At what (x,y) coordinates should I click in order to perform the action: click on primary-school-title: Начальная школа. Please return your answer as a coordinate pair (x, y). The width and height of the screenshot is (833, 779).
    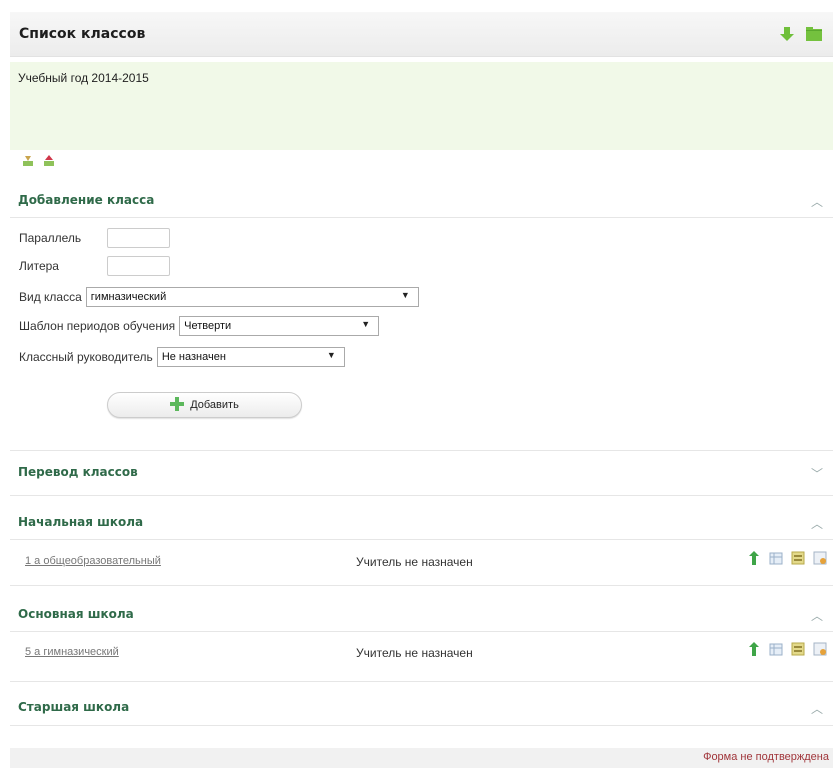
    Looking at the image, I should click on (81, 522).